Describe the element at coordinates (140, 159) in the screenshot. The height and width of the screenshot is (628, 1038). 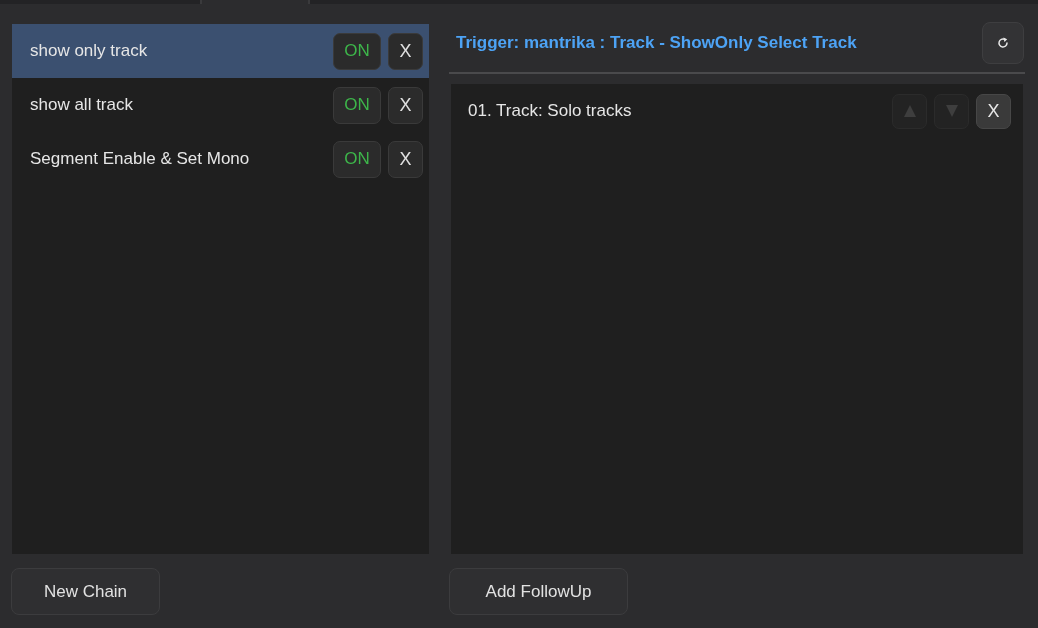
I see `chain-name: Segment Enable & Set Mono` at that location.